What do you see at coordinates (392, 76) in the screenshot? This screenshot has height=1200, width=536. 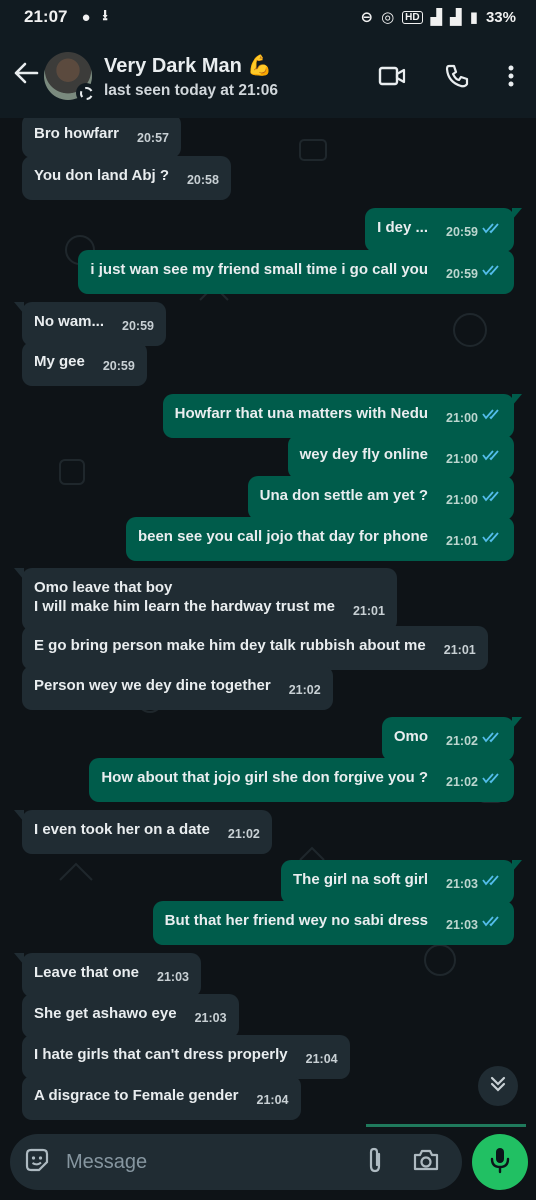 I see `video-call-icon` at bounding box center [392, 76].